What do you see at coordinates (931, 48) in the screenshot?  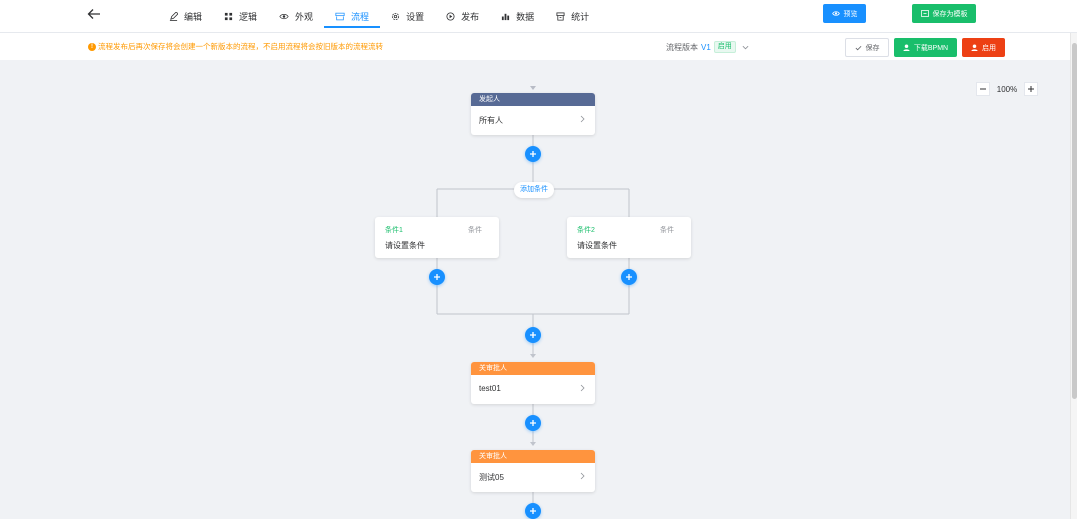 I see `download-bpmn-label: 下载BPMN` at bounding box center [931, 48].